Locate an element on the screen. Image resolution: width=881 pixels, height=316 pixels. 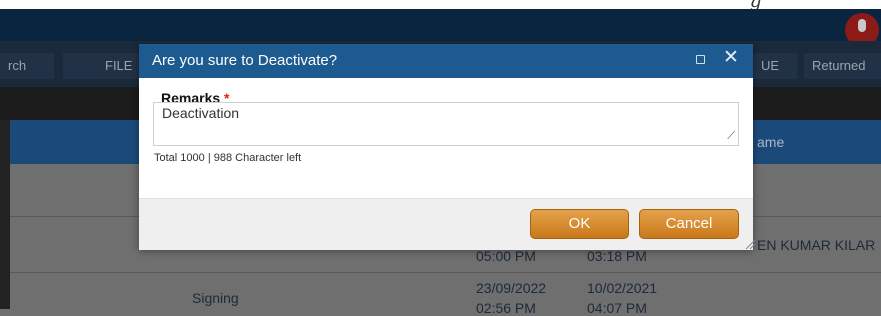
row2-time1: 02:56 PM is located at coordinates (506, 308).